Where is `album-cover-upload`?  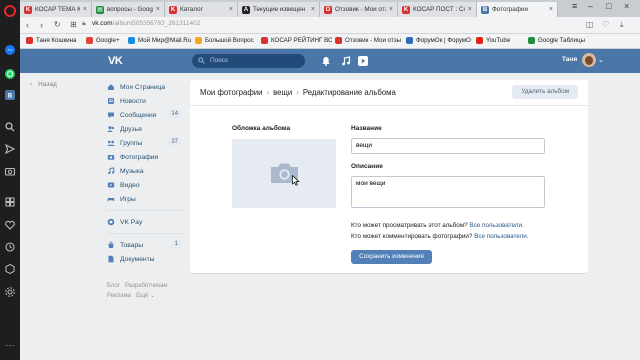 album-cover-upload is located at coordinates (284, 173).